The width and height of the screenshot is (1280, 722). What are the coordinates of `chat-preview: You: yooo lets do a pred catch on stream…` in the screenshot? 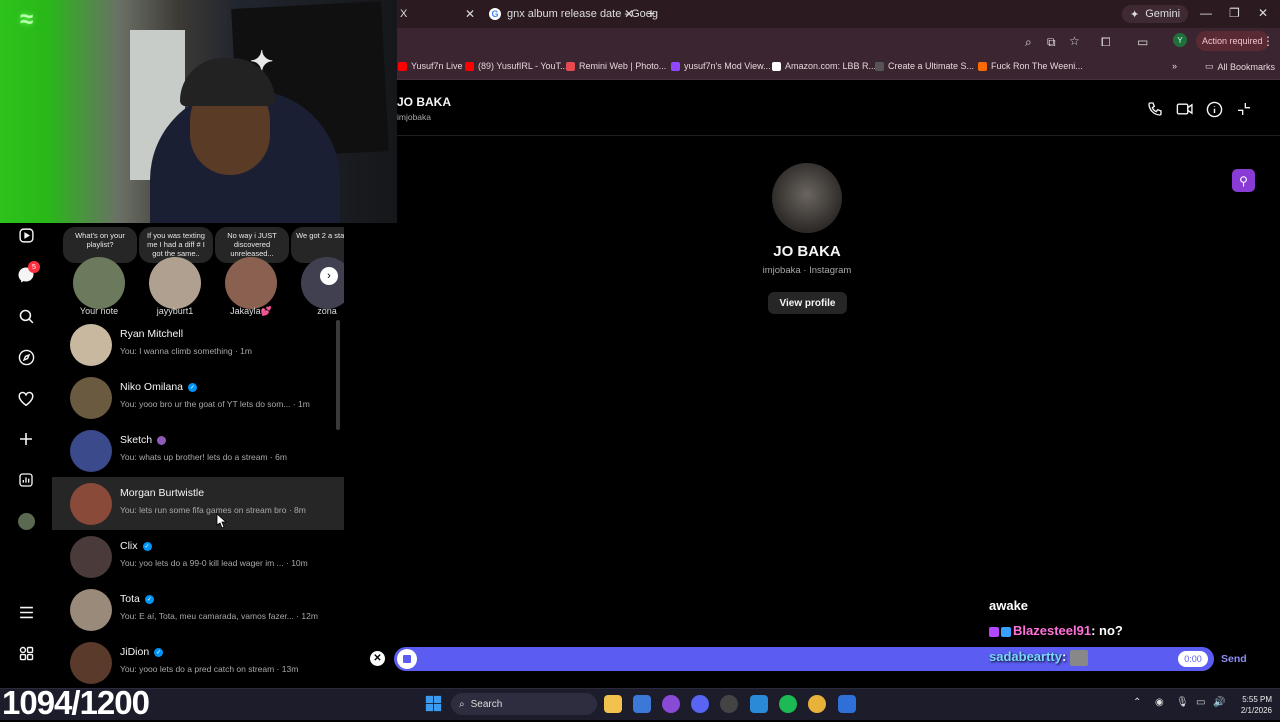 It's located at (209, 669).